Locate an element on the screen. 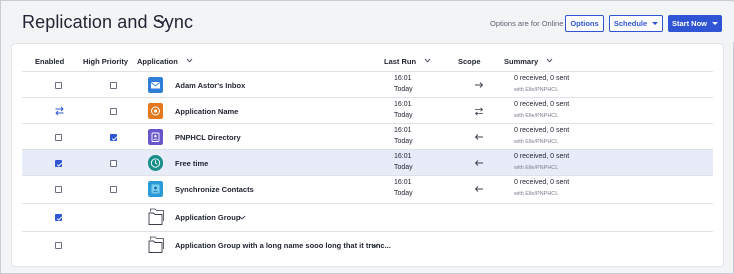 This screenshot has width=734, height=274. options-note: Options are for Online is located at coordinates (527, 23).